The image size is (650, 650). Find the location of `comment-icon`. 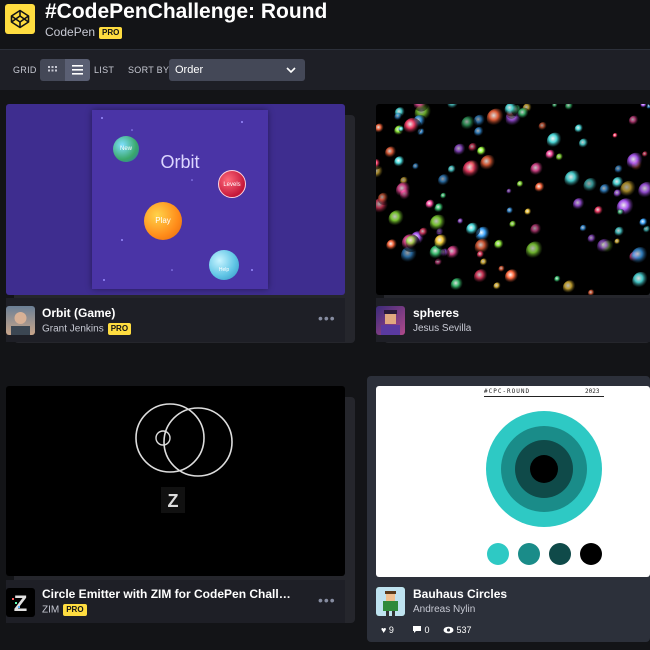

comment-icon is located at coordinates (417, 629).